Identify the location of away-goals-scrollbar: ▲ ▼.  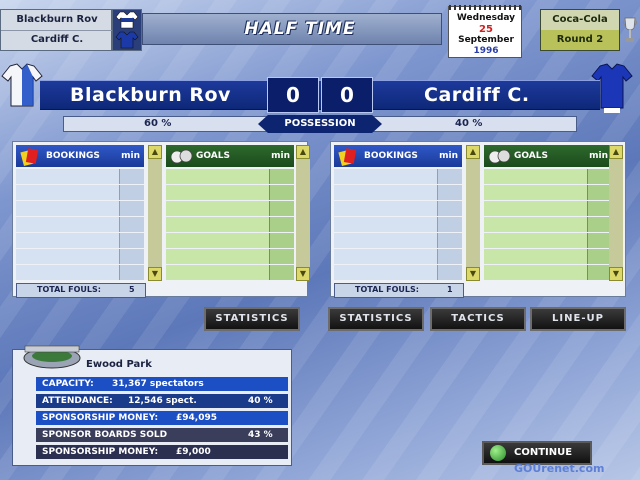
(616, 213).